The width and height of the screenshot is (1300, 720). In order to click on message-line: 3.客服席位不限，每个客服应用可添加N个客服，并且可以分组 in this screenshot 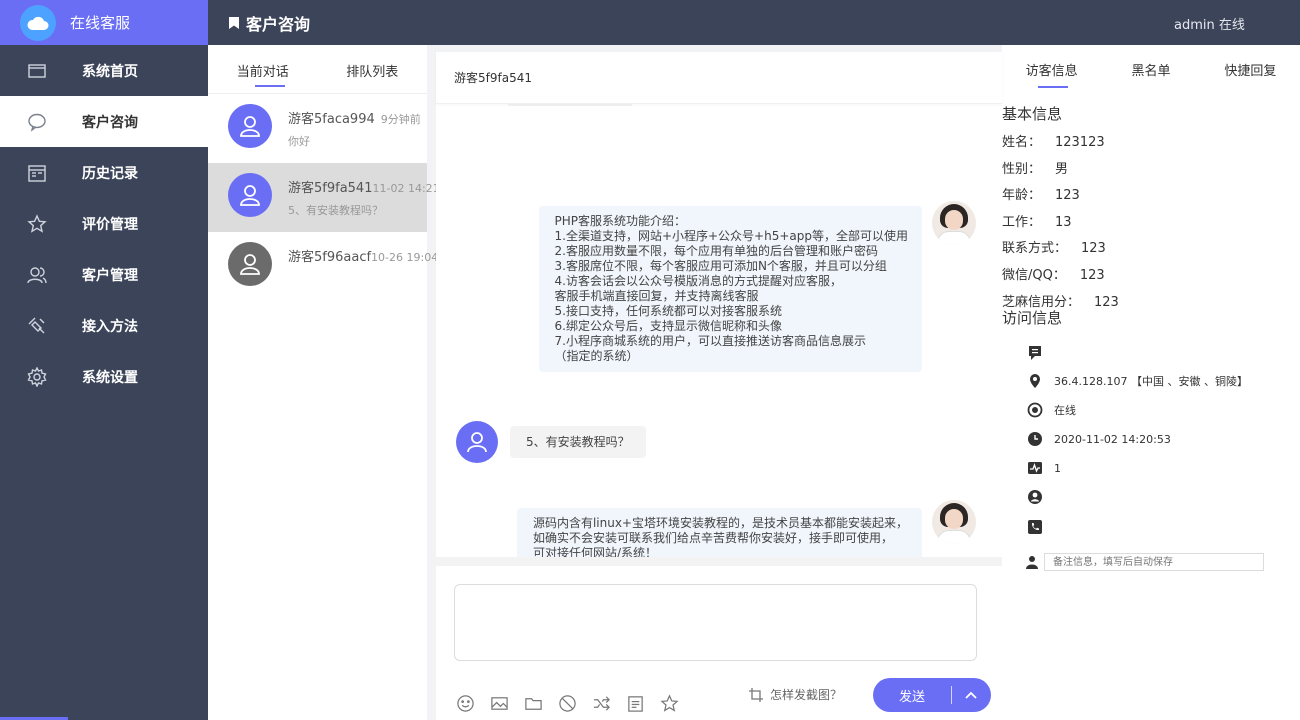, I will do `click(720, 266)`.